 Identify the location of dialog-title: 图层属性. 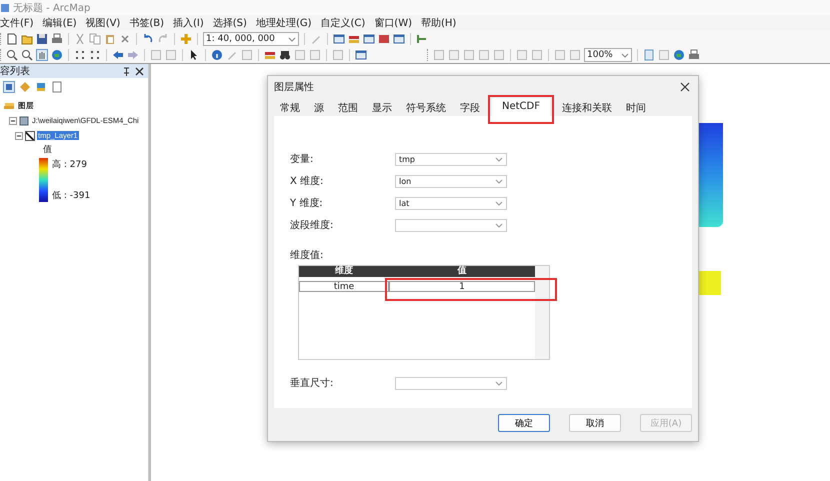
(294, 87).